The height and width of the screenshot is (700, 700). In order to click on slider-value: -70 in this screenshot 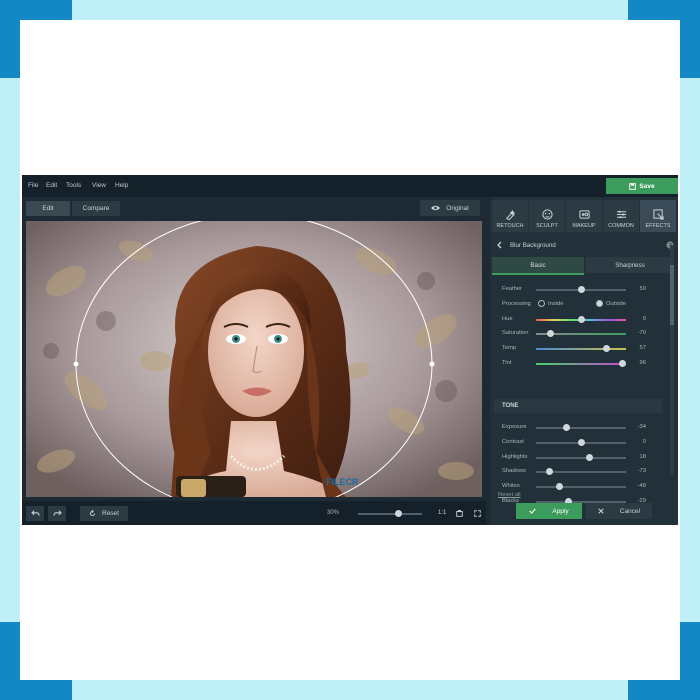, I will do `click(641, 333)`.